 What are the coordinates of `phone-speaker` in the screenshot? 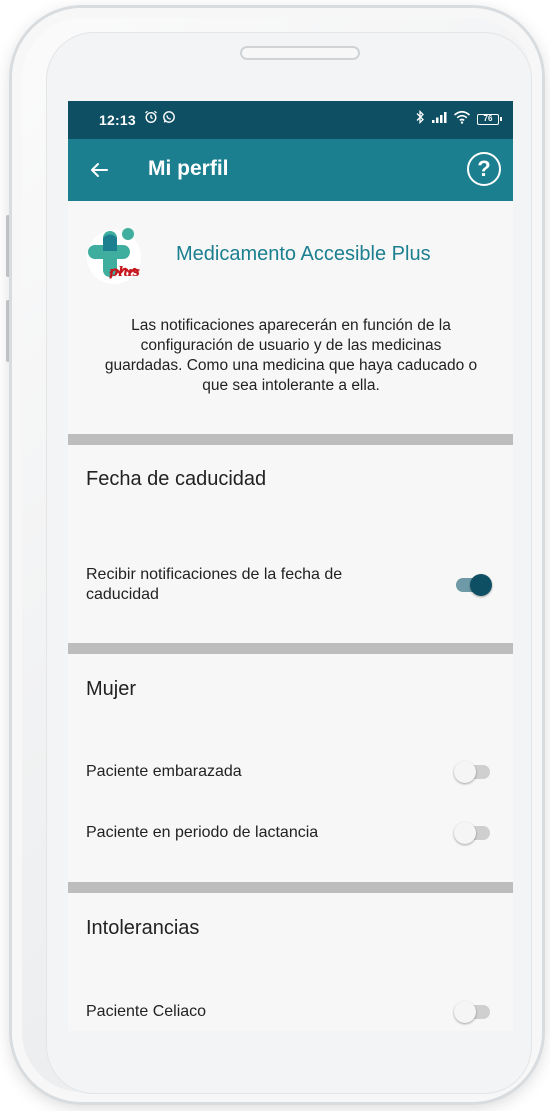 It's located at (300, 53).